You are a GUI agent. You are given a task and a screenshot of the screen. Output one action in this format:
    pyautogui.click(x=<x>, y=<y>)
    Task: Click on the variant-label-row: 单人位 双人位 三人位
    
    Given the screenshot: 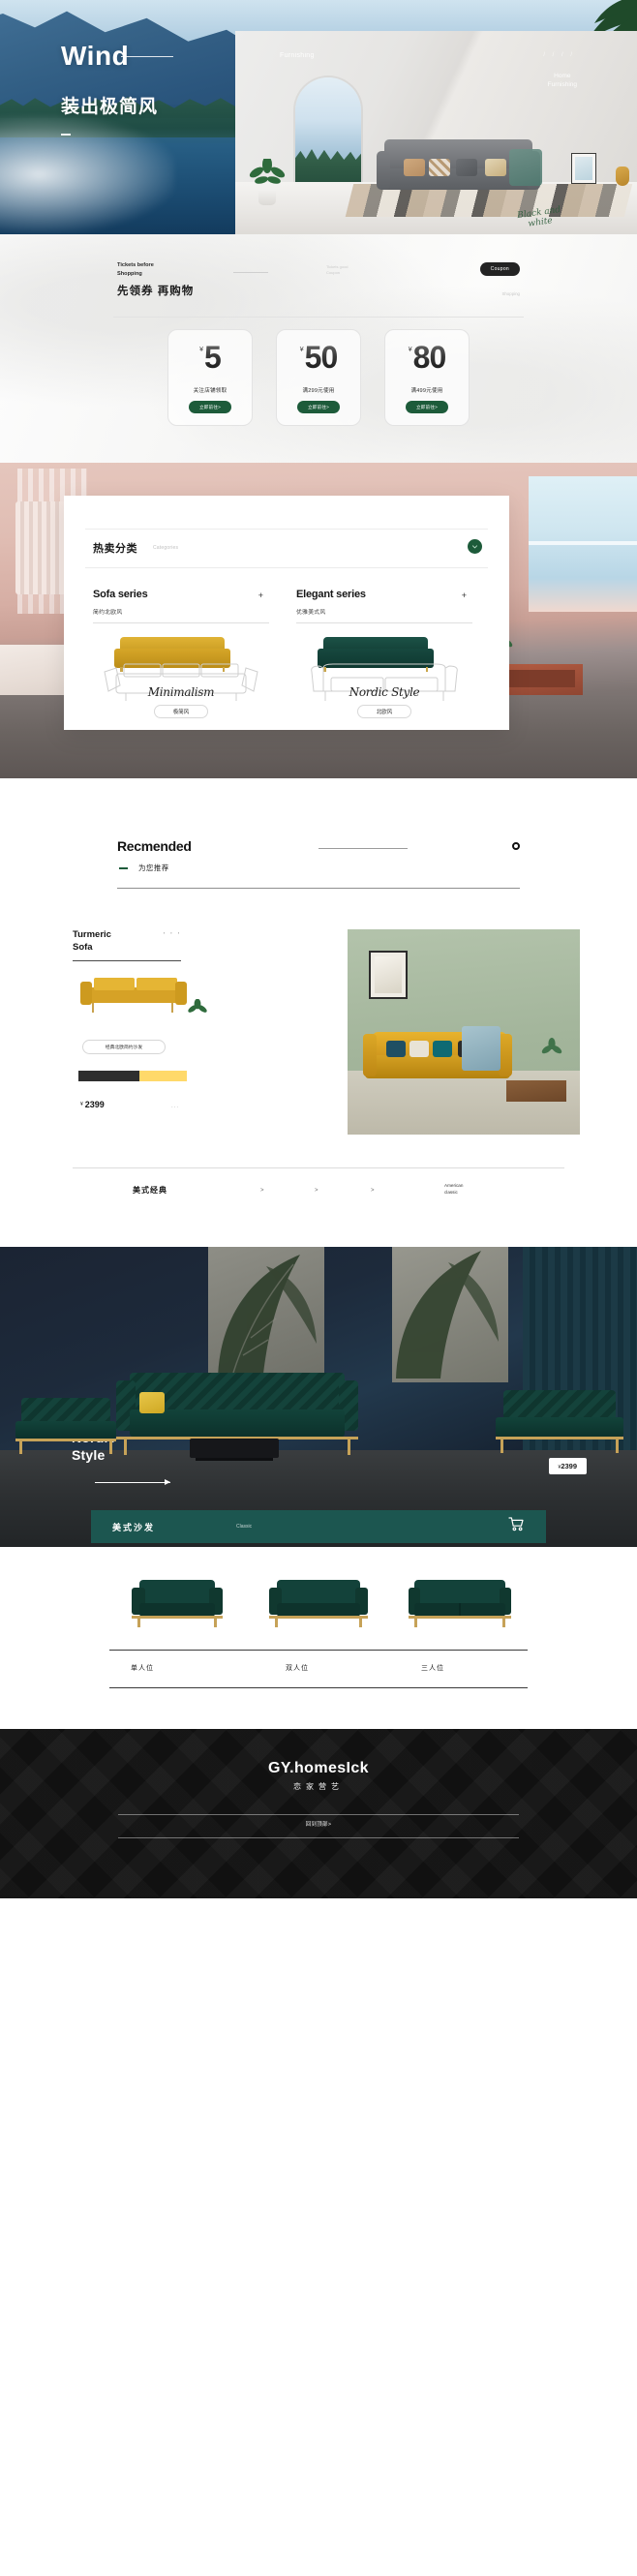 What is the action you would take?
    pyautogui.click(x=319, y=1669)
    